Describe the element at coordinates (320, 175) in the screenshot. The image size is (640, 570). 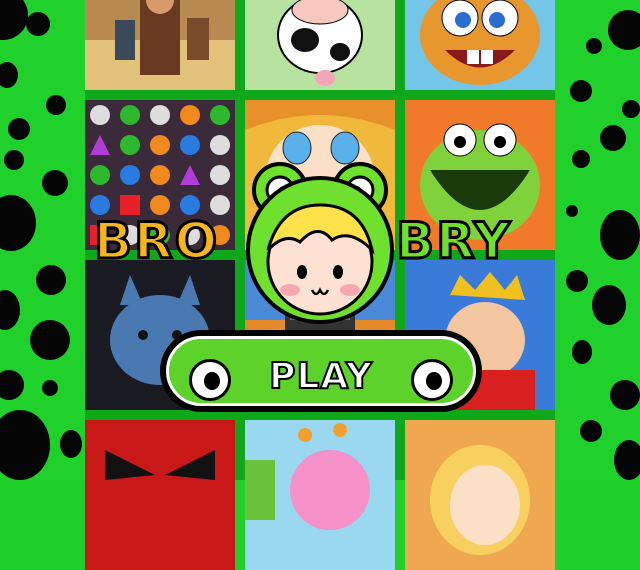
I see `game-tile-doll` at that location.